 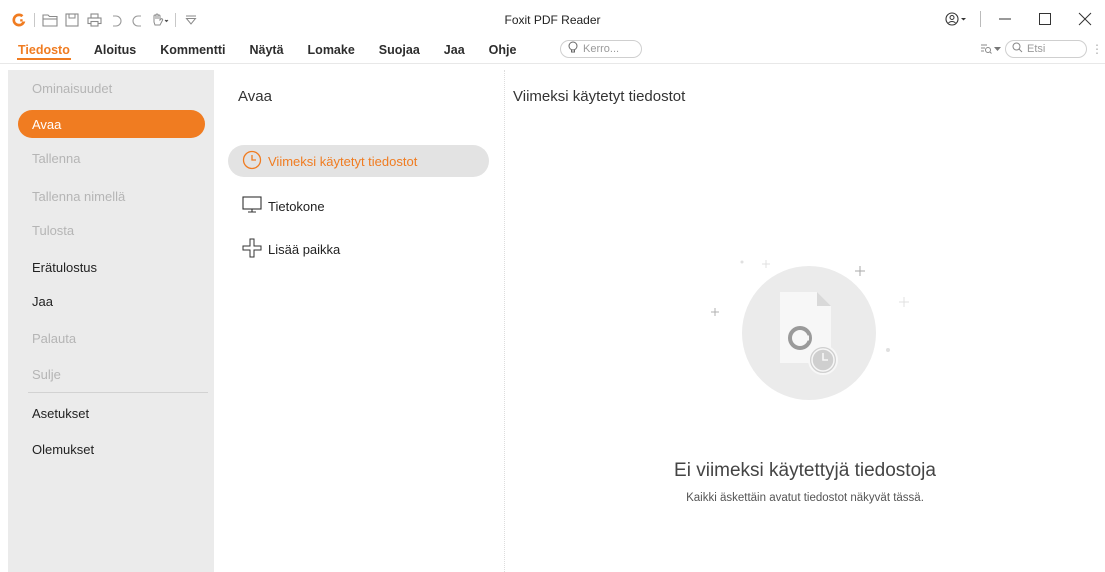 I want to click on location-computer: Tietokone, so click(x=358, y=206).